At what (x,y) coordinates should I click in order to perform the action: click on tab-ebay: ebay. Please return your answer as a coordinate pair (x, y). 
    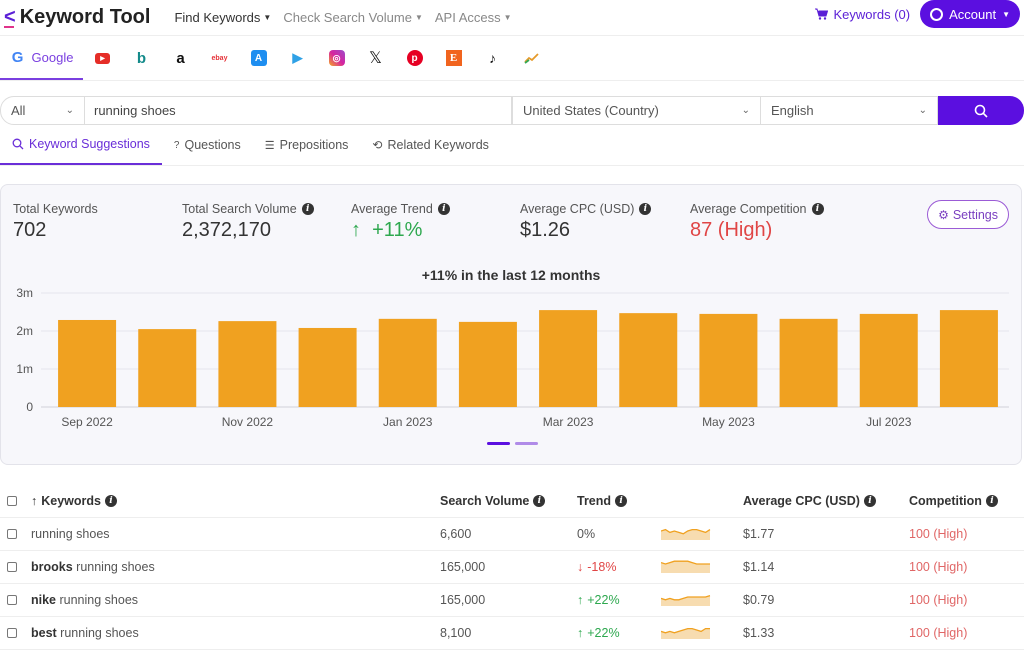
    Looking at the image, I should click on (219, 58).